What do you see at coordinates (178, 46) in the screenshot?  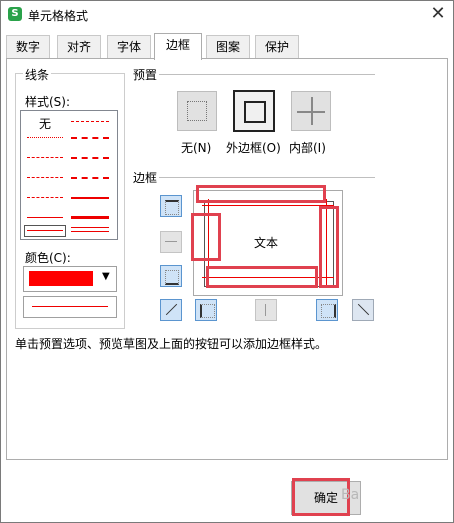 I see `tab-border: 边框` at bounding box center [178, 46].